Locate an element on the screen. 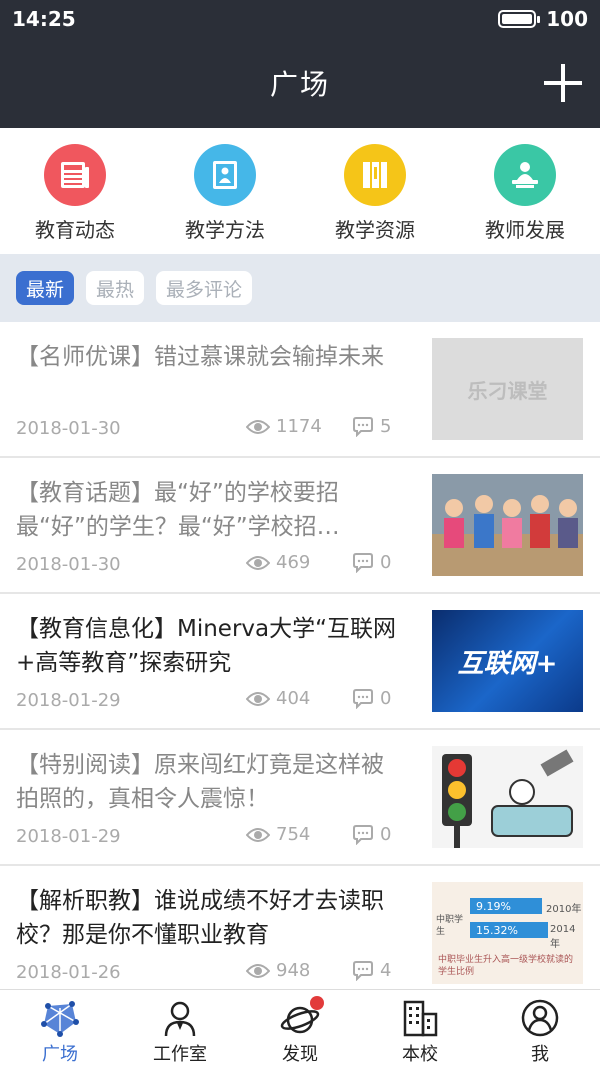 Image resolution: width=600 pixels, height=1067 pixels. battery-indicator: 100 is located at coordinates (543, 19).